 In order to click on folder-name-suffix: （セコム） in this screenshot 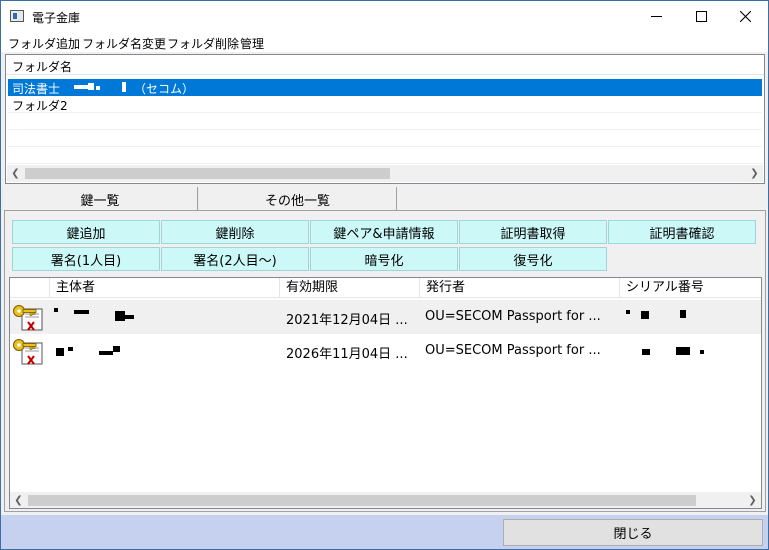, I will do `click(164, 89)`.